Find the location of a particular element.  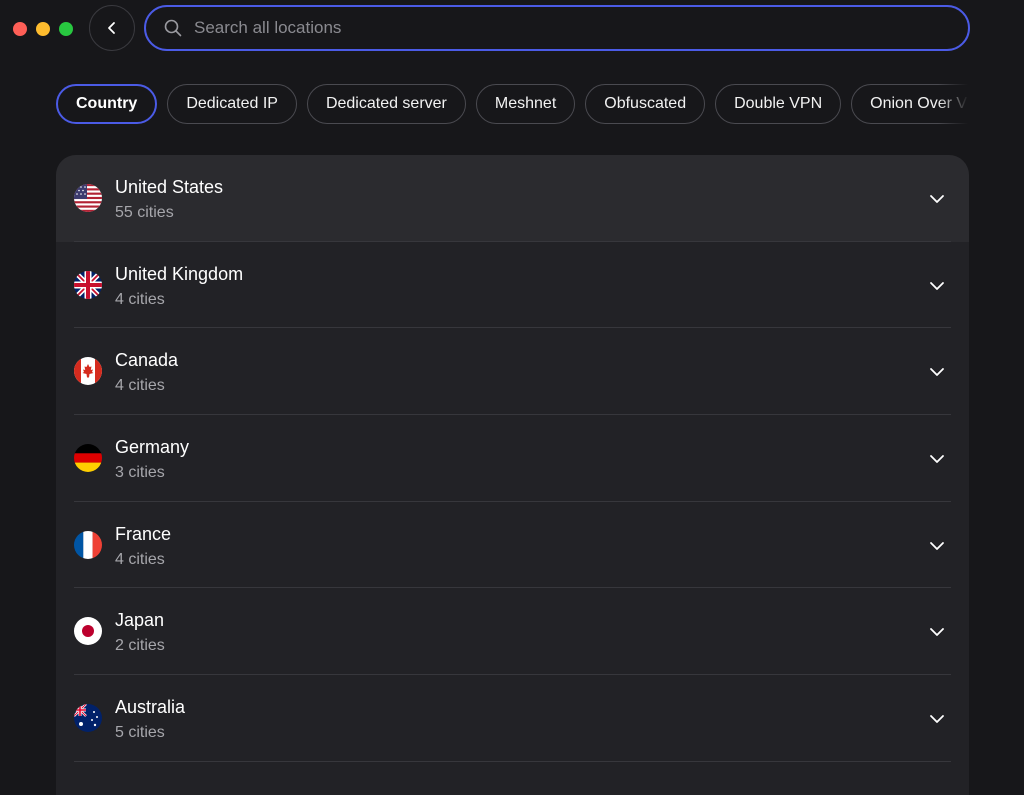

city-count: 3 cities is located at coordinates (140, 473).